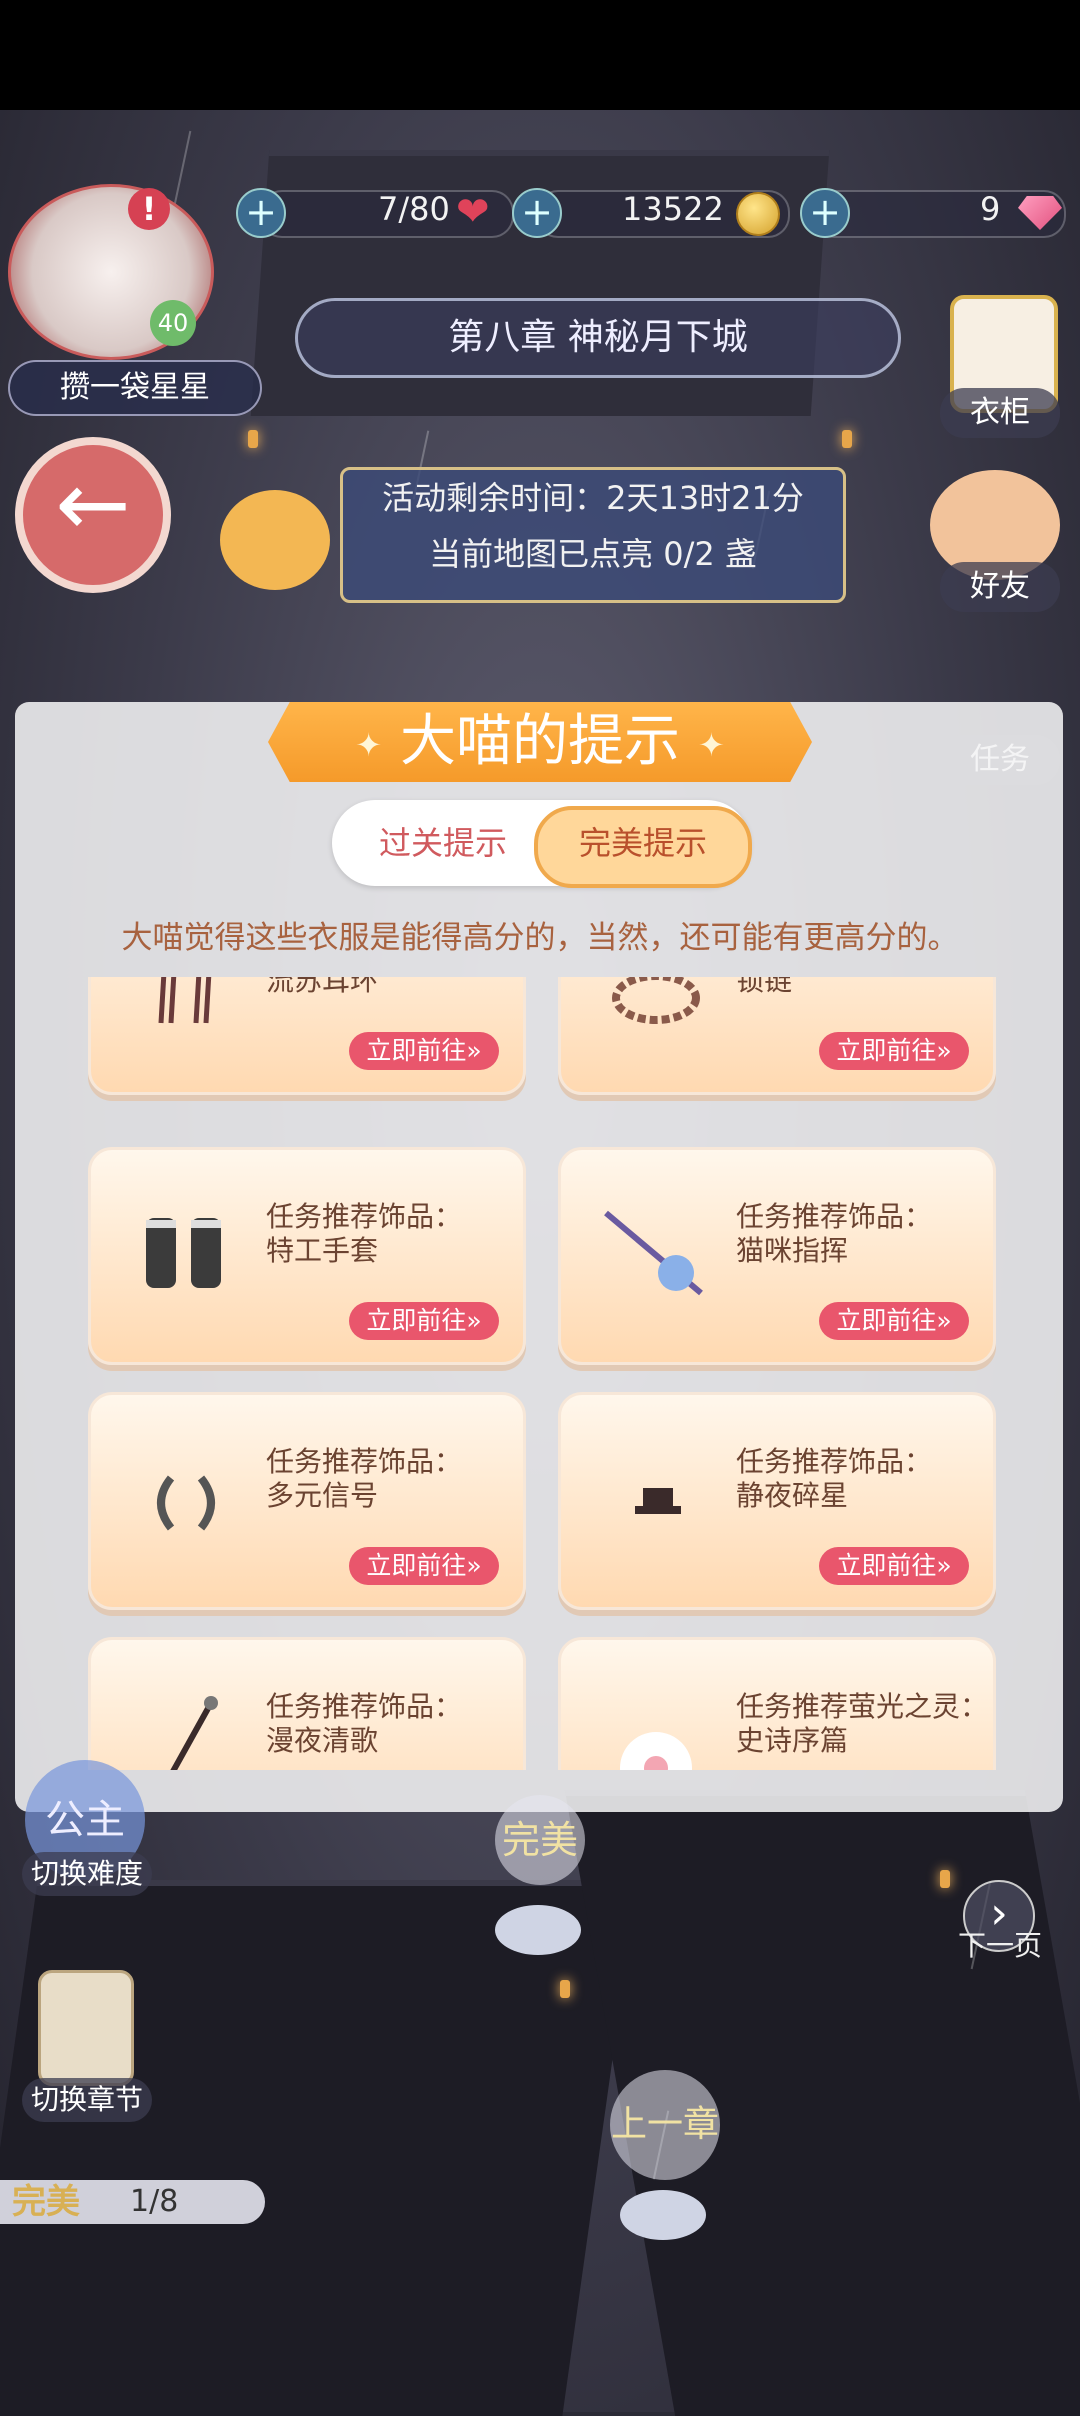 Image resolution: width=1080 pixels, height=2416 pixels. I want to click on sprite-icon, so click(656, 1751).